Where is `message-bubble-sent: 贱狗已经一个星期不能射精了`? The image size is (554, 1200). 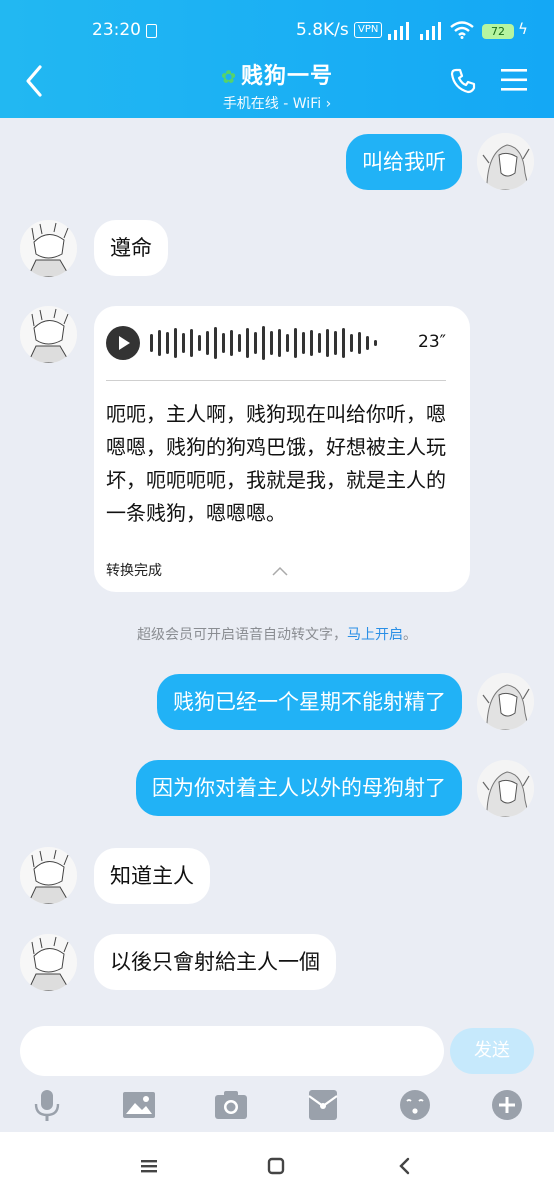 message-bubble-sent: 贱狗已经一个星期不能射精了 is located at coordinates (309, 702).